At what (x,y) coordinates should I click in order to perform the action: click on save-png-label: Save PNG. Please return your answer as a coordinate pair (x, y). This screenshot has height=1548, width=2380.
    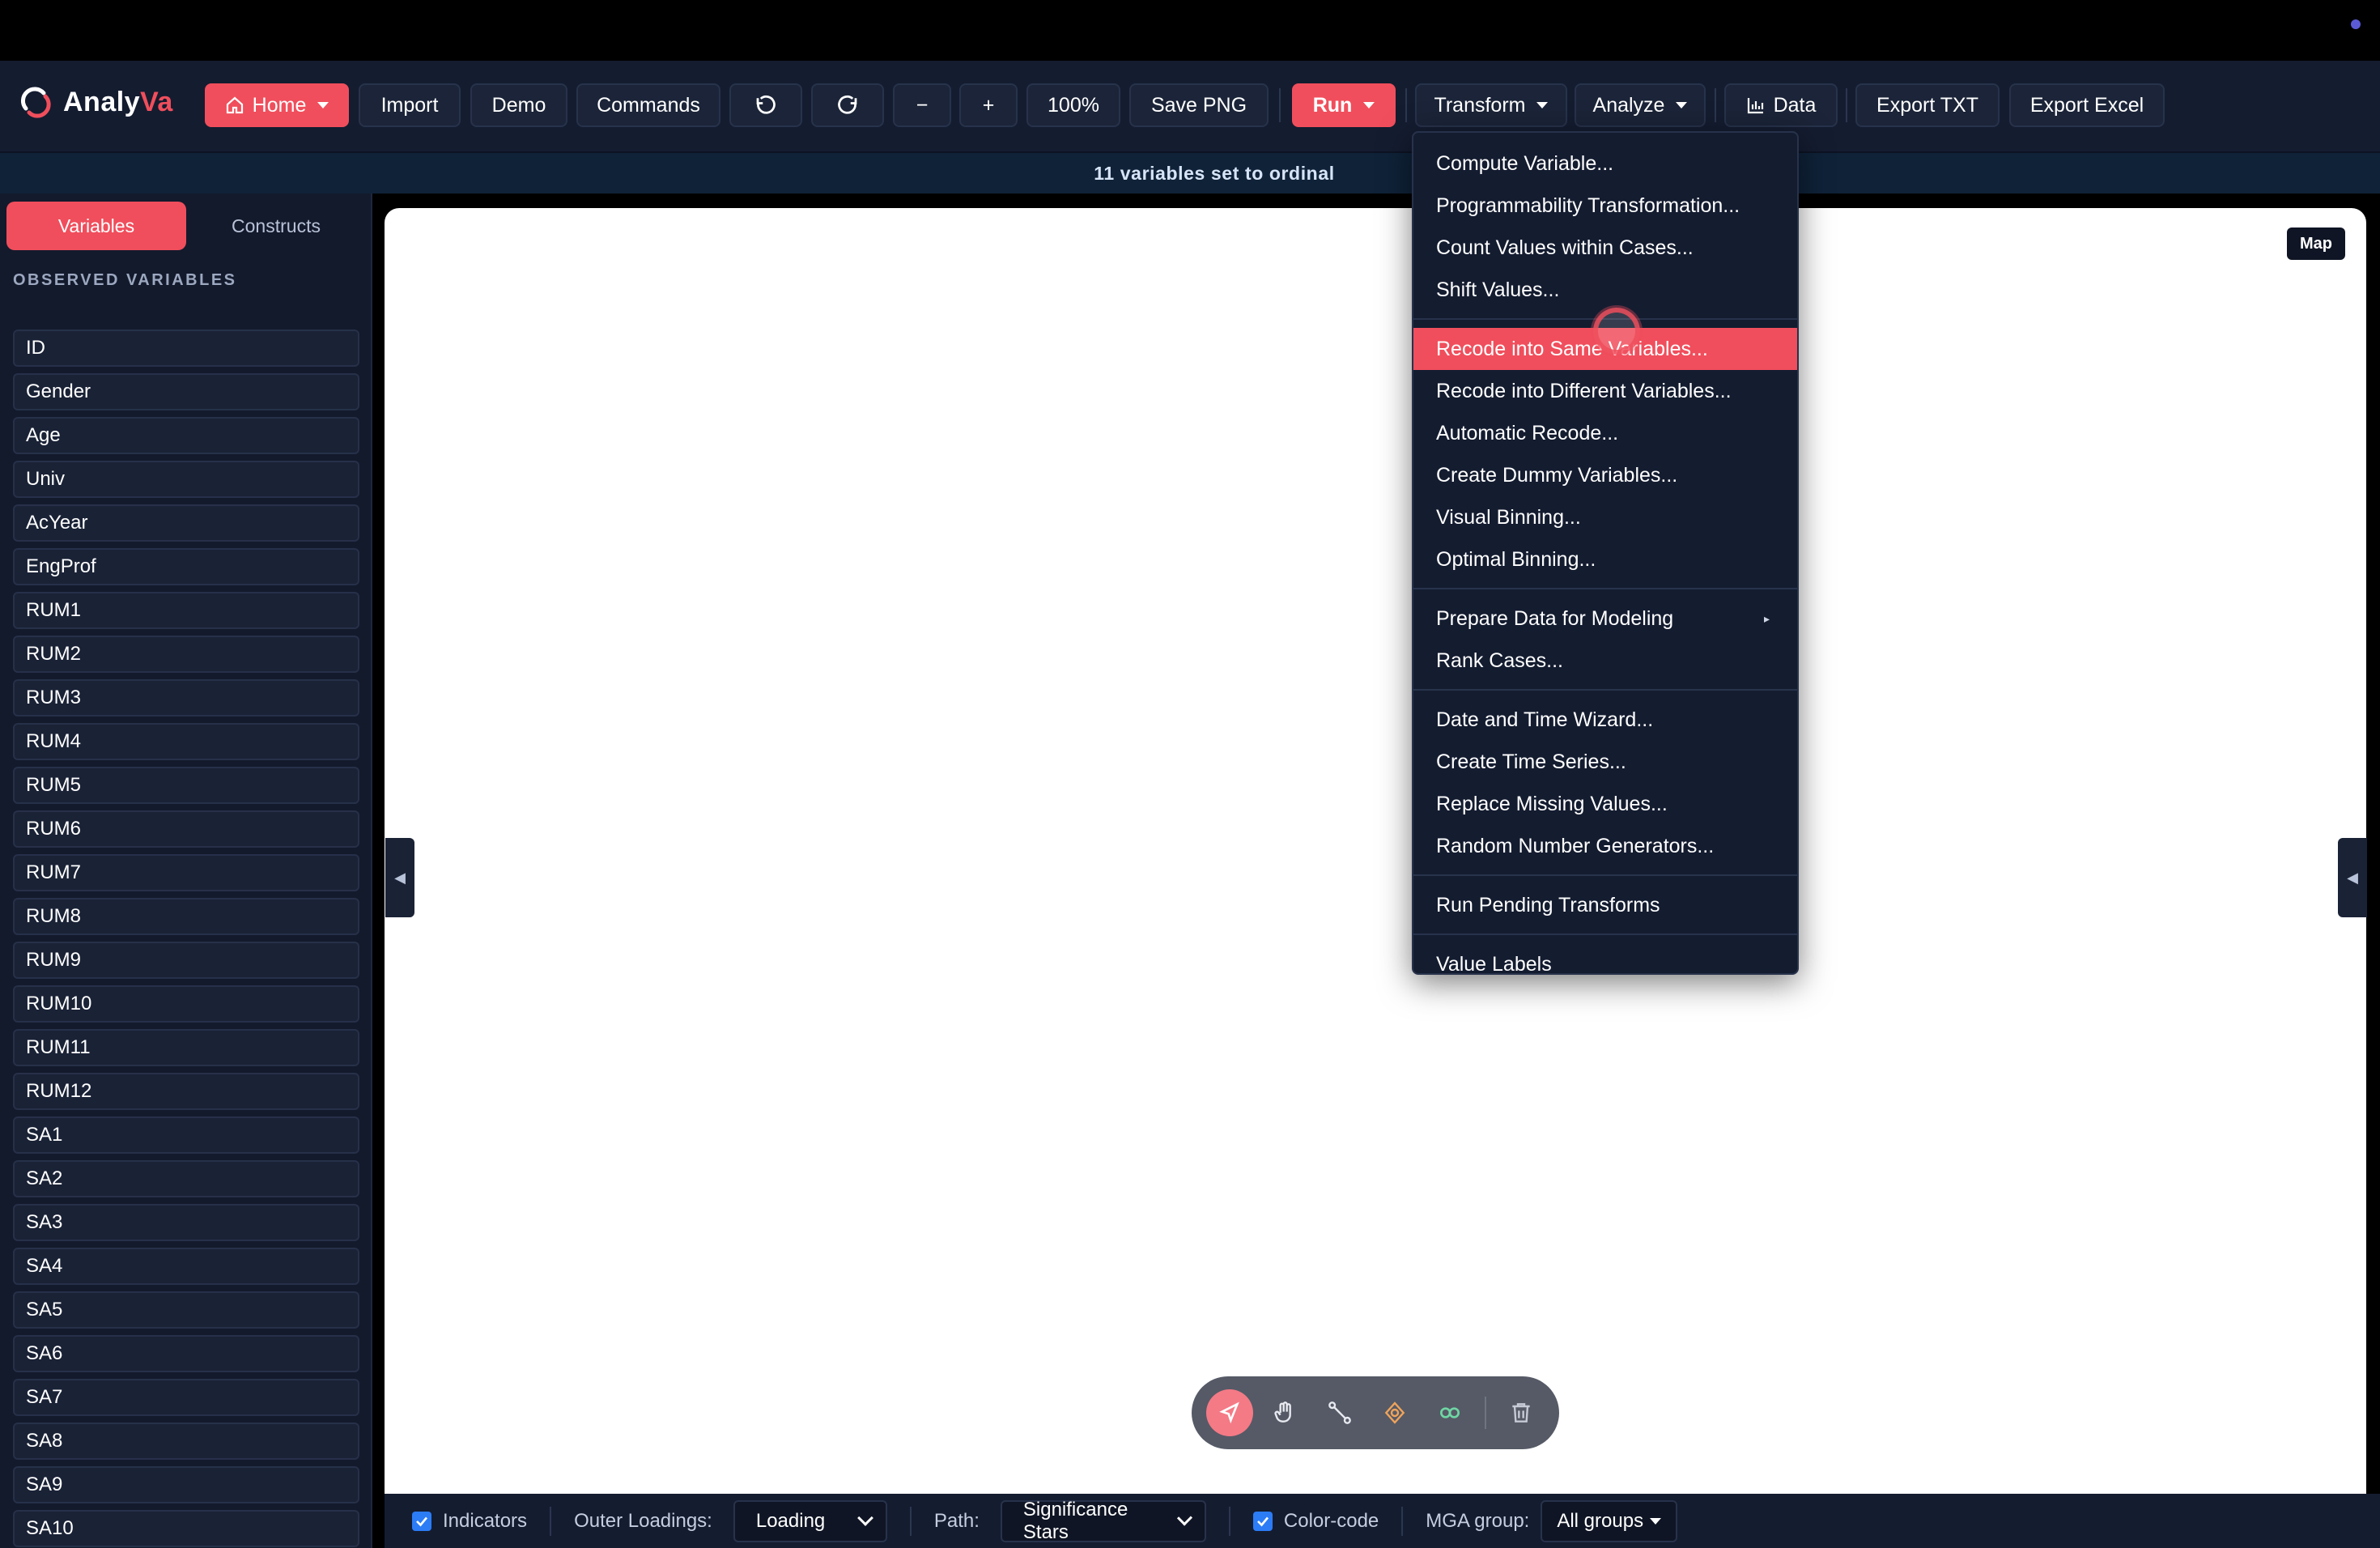
    Looking at the image, I should click on (1198, 105).